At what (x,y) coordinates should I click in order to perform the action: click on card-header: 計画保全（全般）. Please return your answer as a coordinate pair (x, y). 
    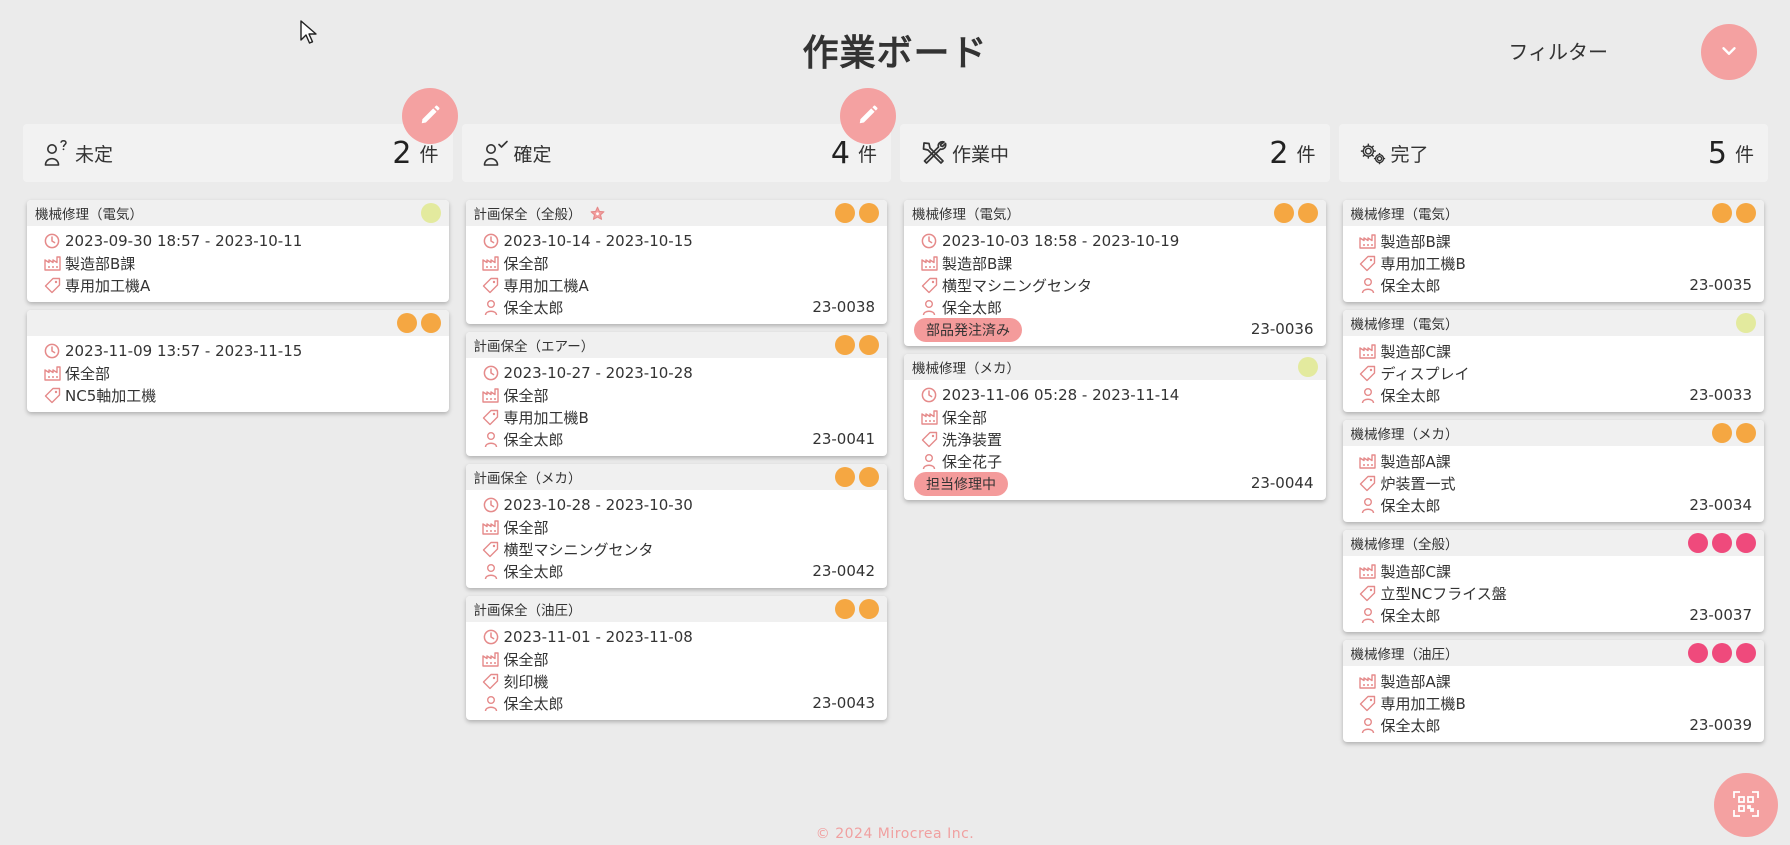
    Looking at the image, I should click on (676, 213).